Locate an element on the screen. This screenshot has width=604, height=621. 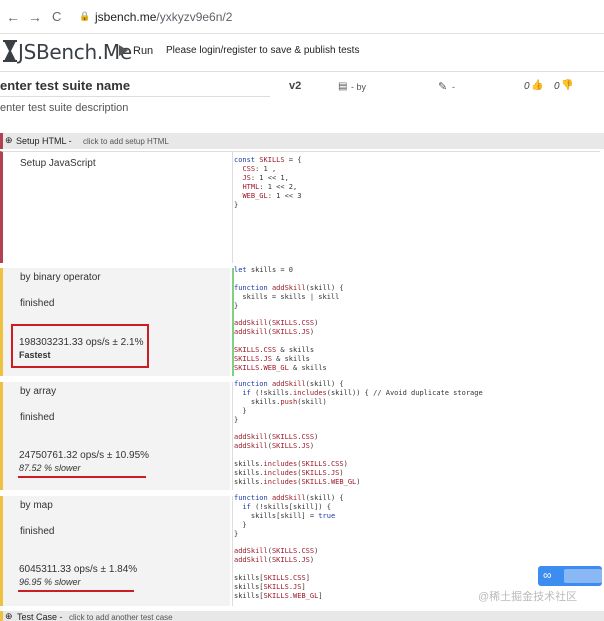
test-case-label: Test Case - is located at coordinates (40, 616).